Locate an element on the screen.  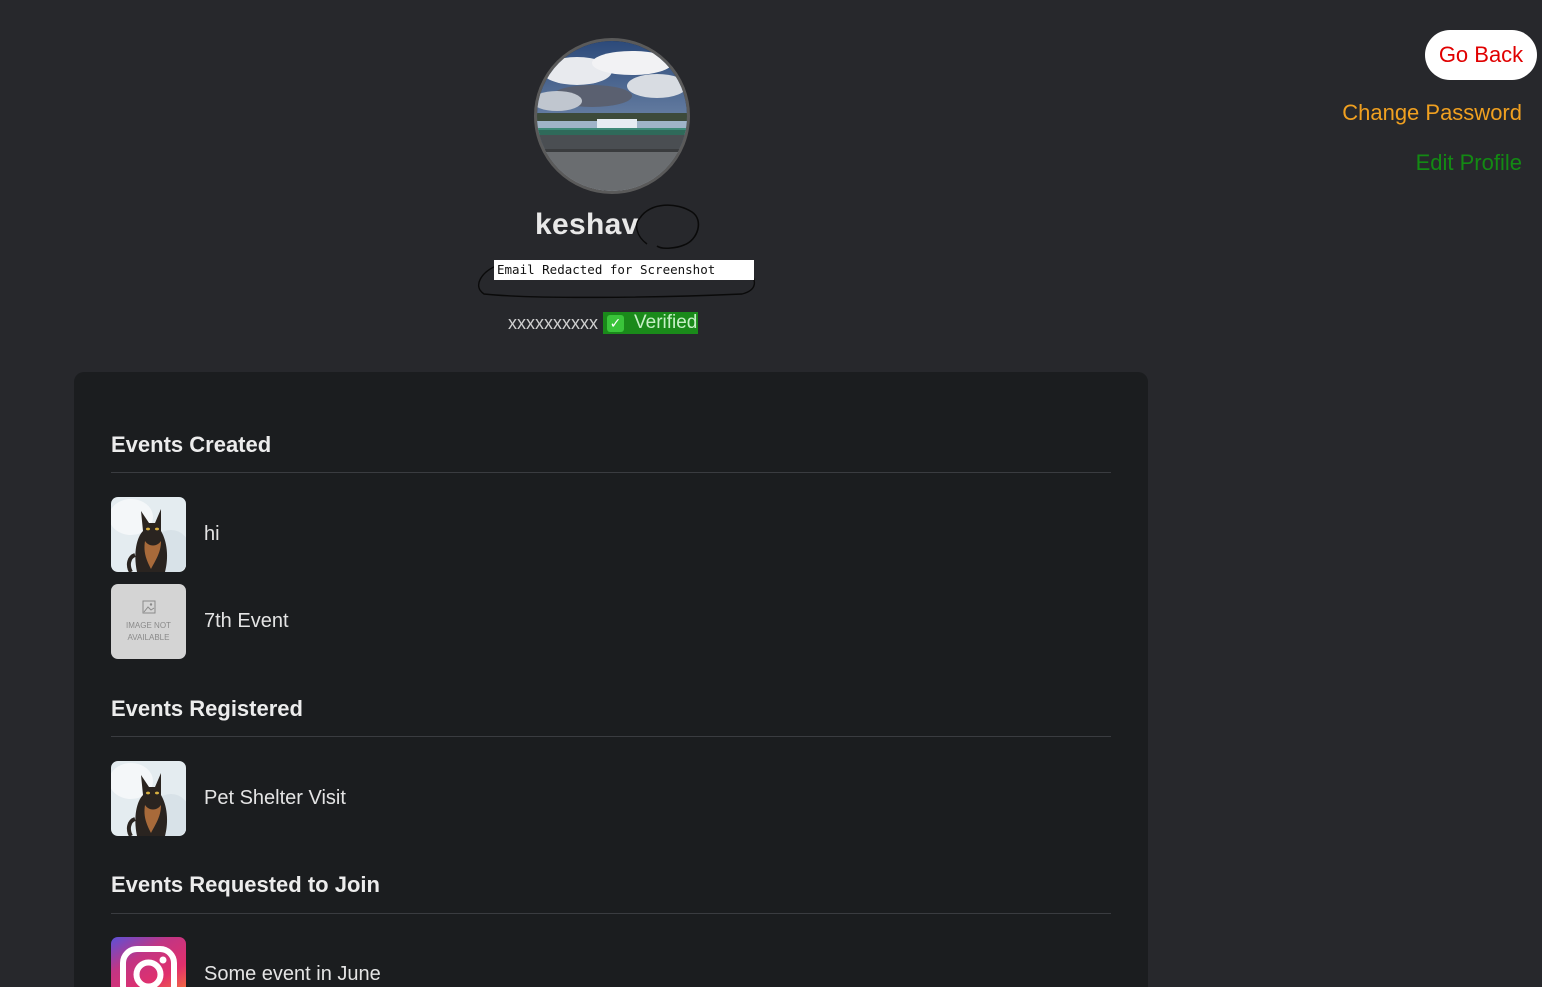
verified-label: Verified is located at coordinates (666, 322).